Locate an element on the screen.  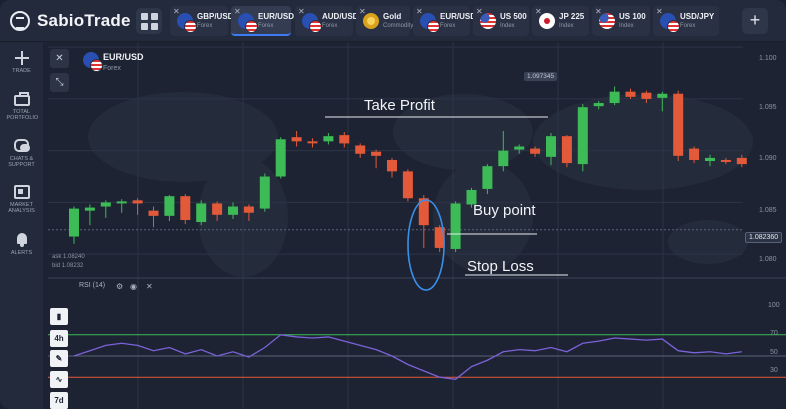
sidebar-item-portfolio: Total portfolio is located at coordinates (21, 106).